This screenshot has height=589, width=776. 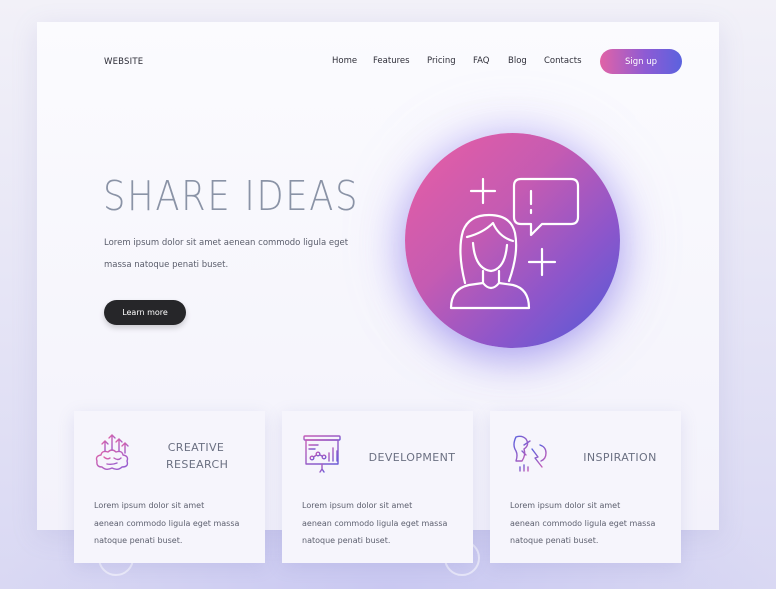 I want to click on woman-speech-bubble-icon, so click(x=514, y=243).